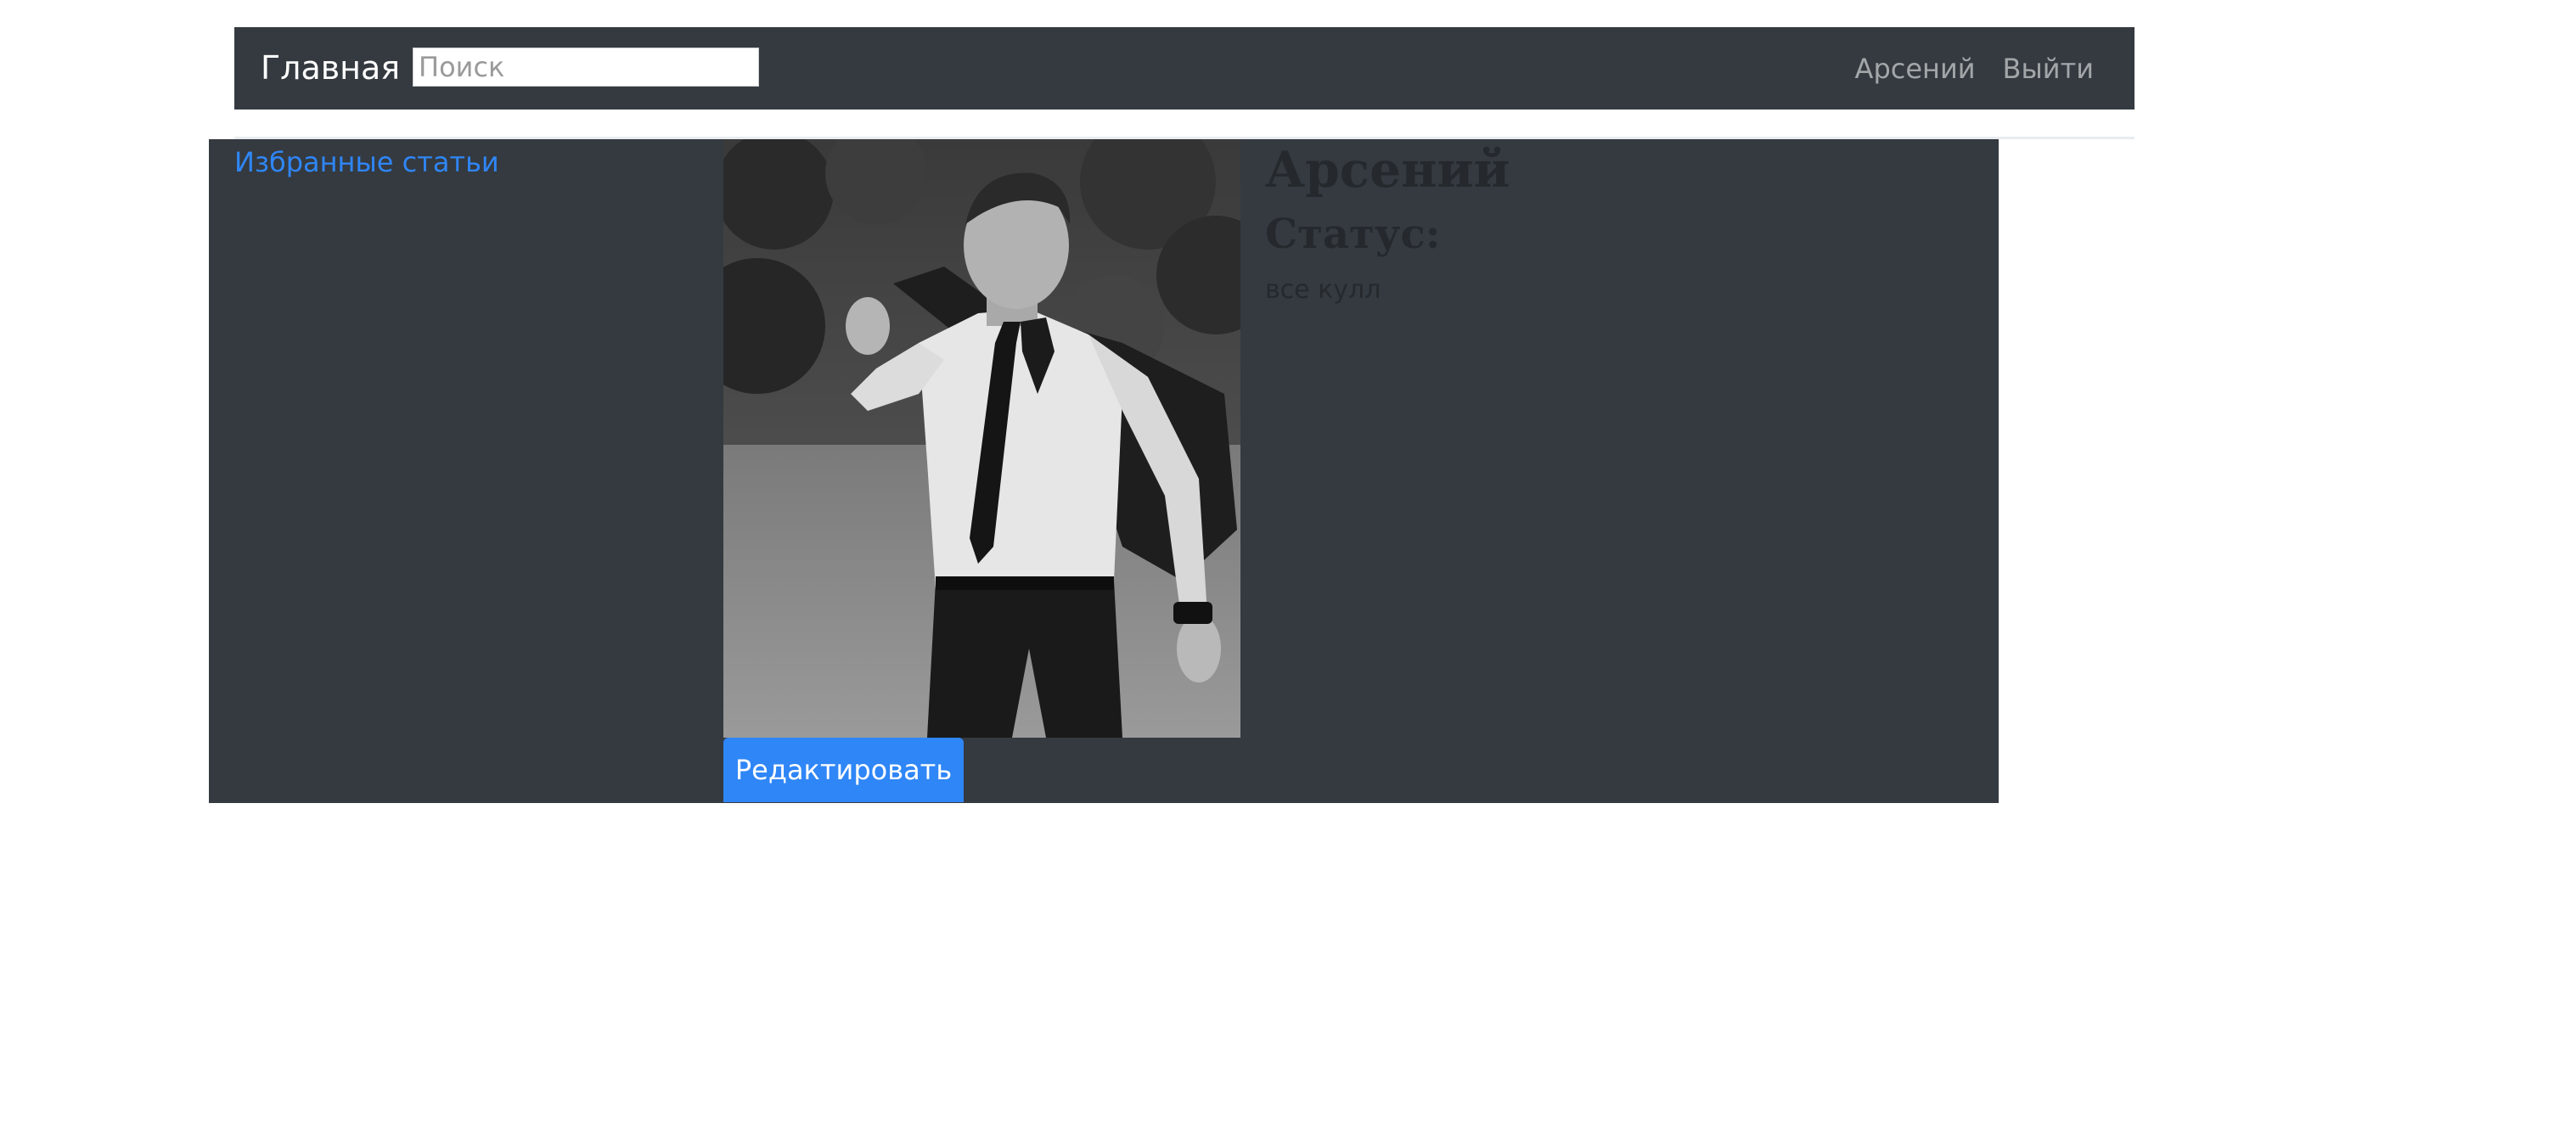 This screenshot has width=2576, height=1129. I want to click on profile-photo-image, so click(981, 438).